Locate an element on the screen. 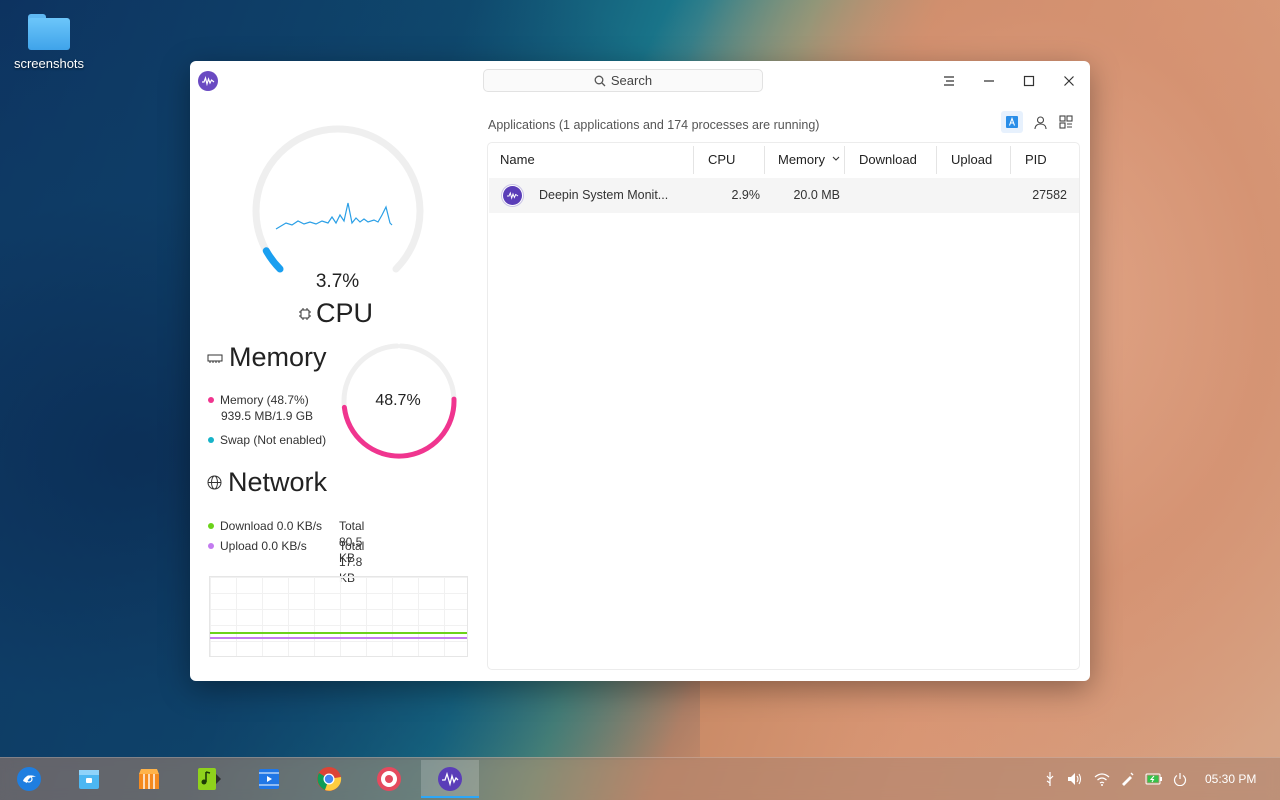  column-pid: PID is located at coordinates (1036, 161).